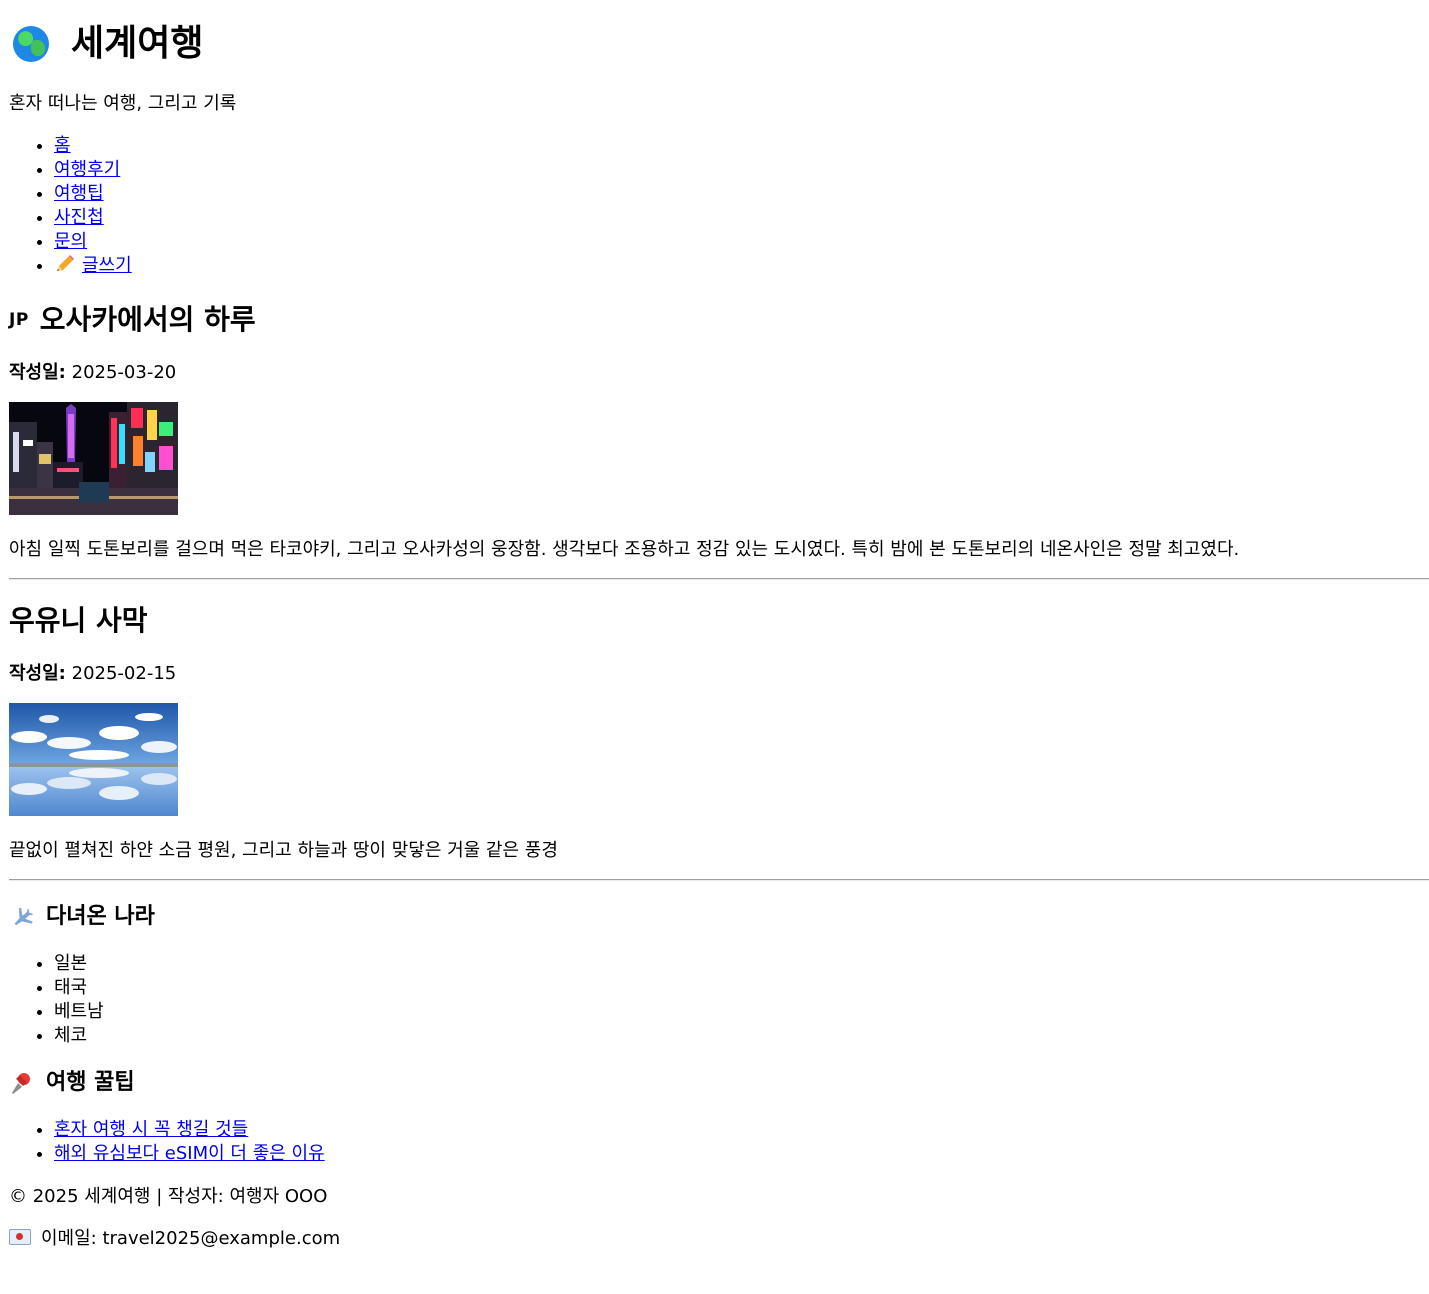  I want to click on footer-email: 이메일: travel2025@example.com, so click(174, 1239).